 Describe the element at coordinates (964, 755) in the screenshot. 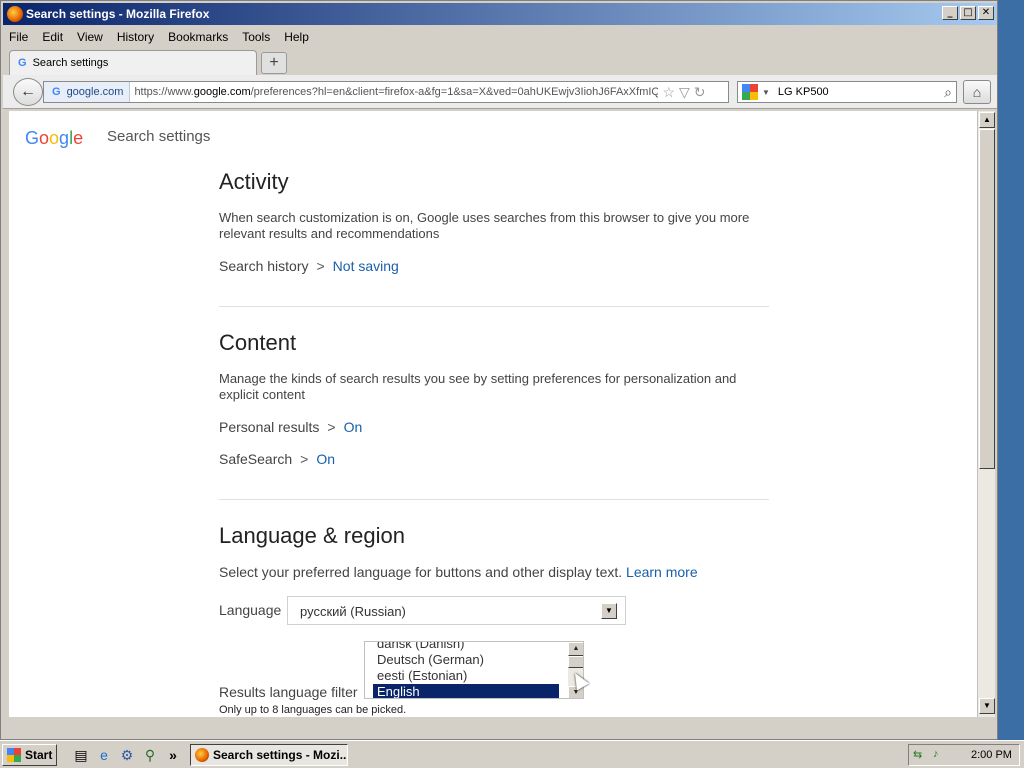

I see `system-tray: ⇆ ♪ 2:00 PM` at that location.